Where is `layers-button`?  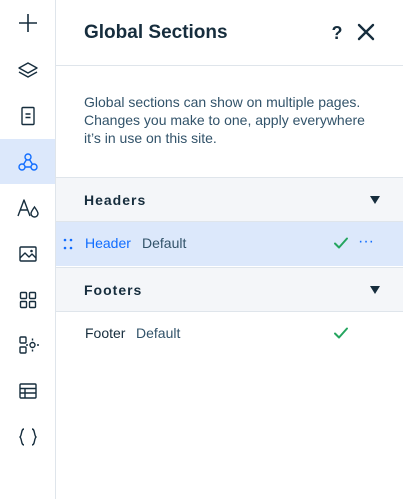
layers-button is located at coordinates (27, 70).